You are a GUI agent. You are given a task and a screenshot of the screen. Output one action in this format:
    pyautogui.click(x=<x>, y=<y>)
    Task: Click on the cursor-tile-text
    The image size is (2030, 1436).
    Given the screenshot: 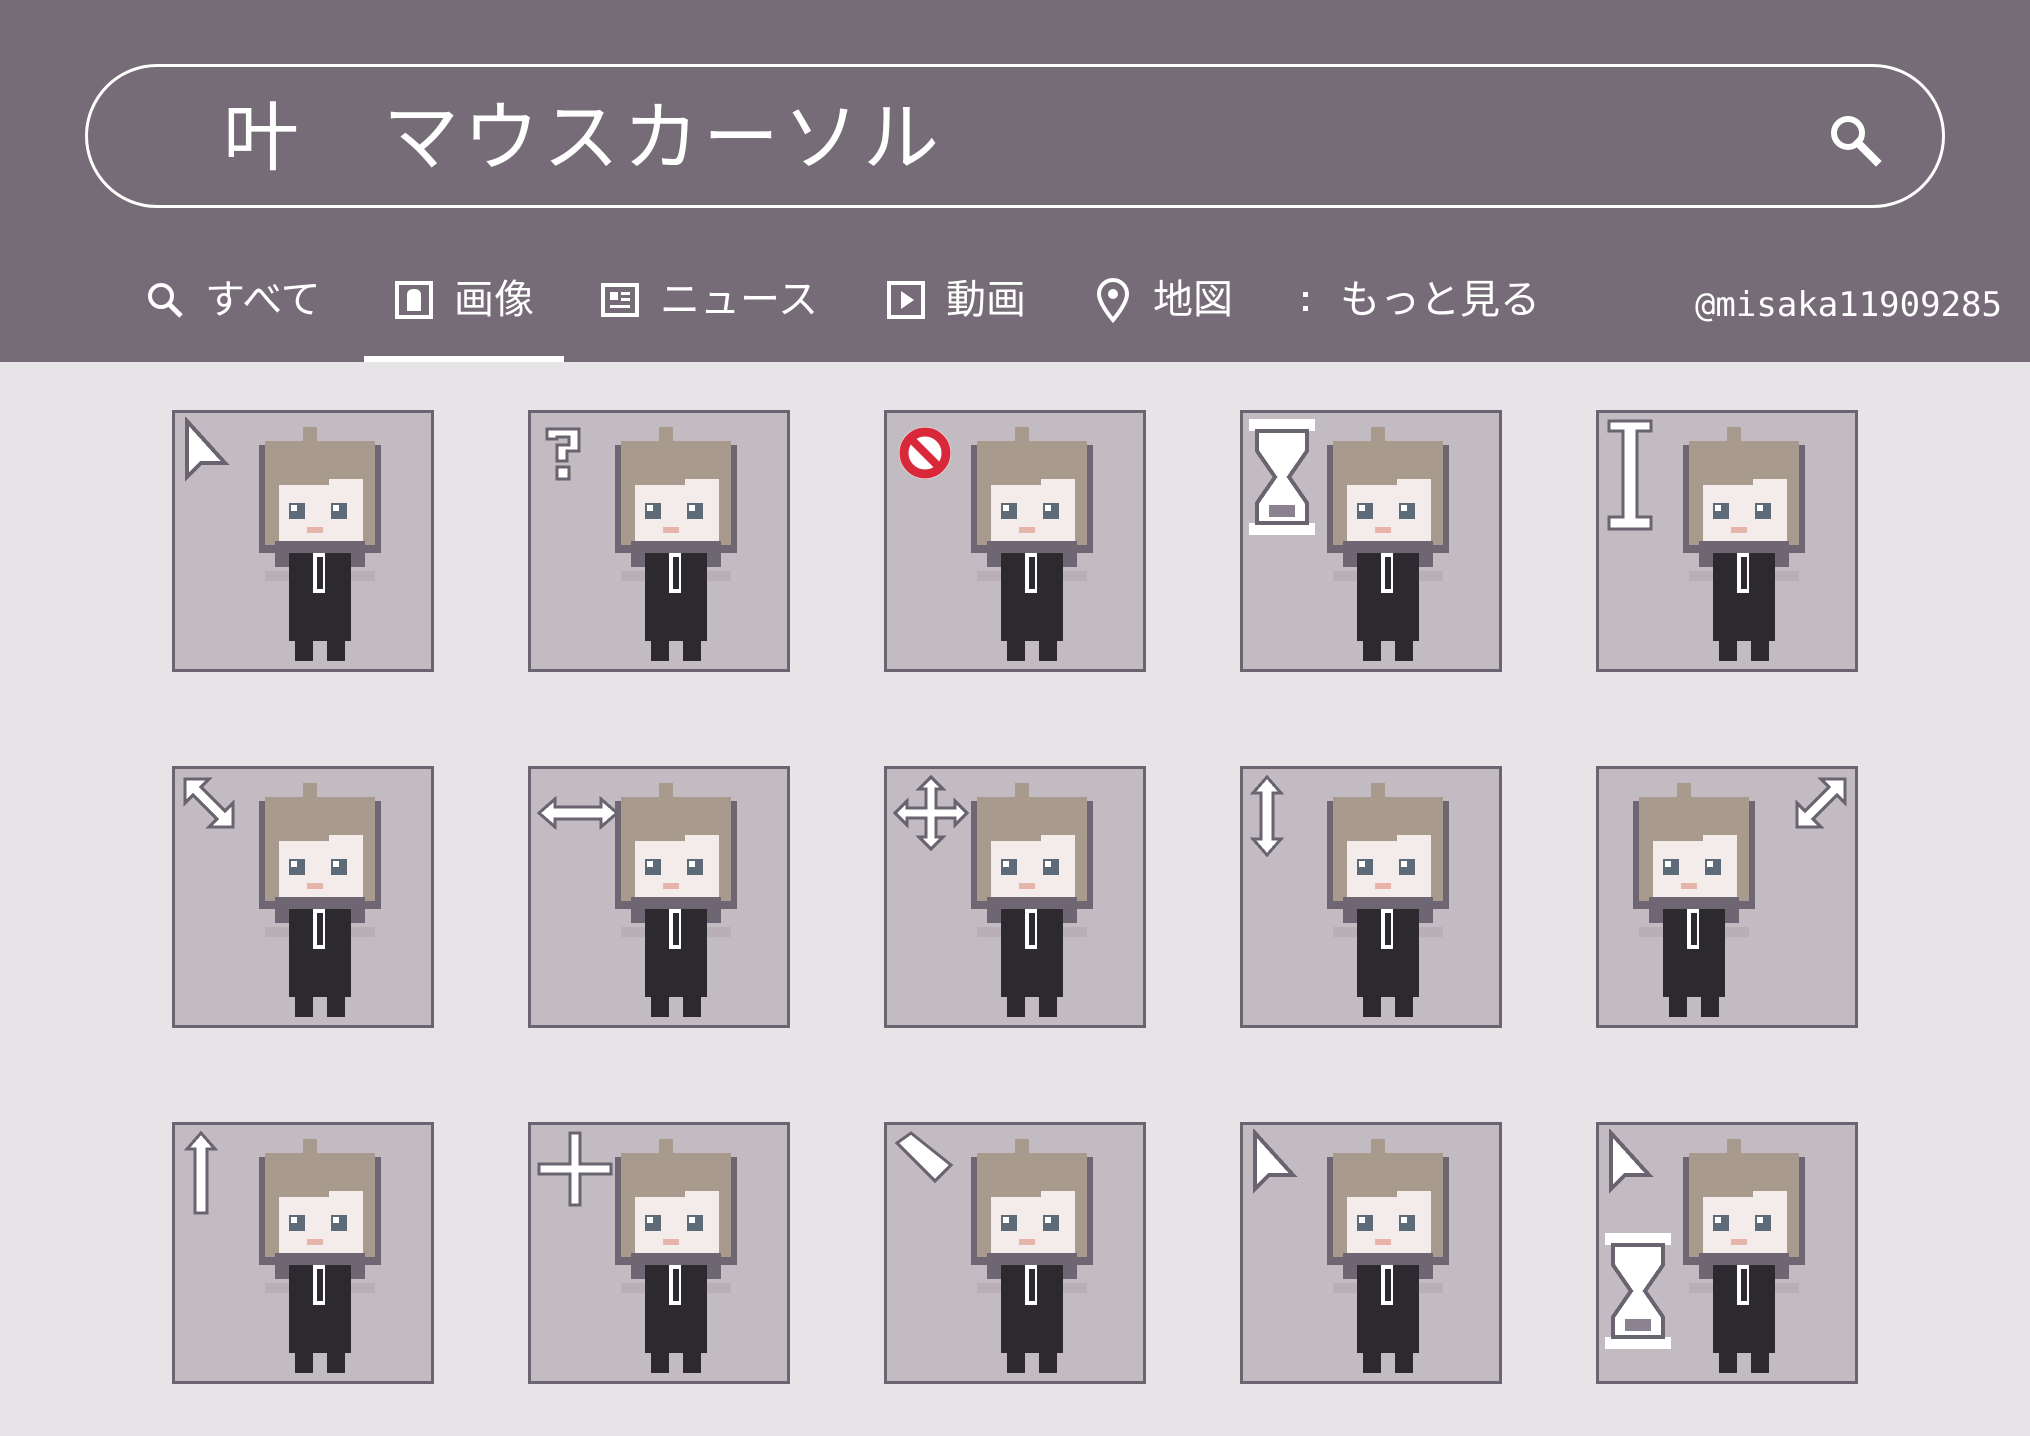 What is the action you would take?
    pyautogui.click(x=1727, y=541)
    